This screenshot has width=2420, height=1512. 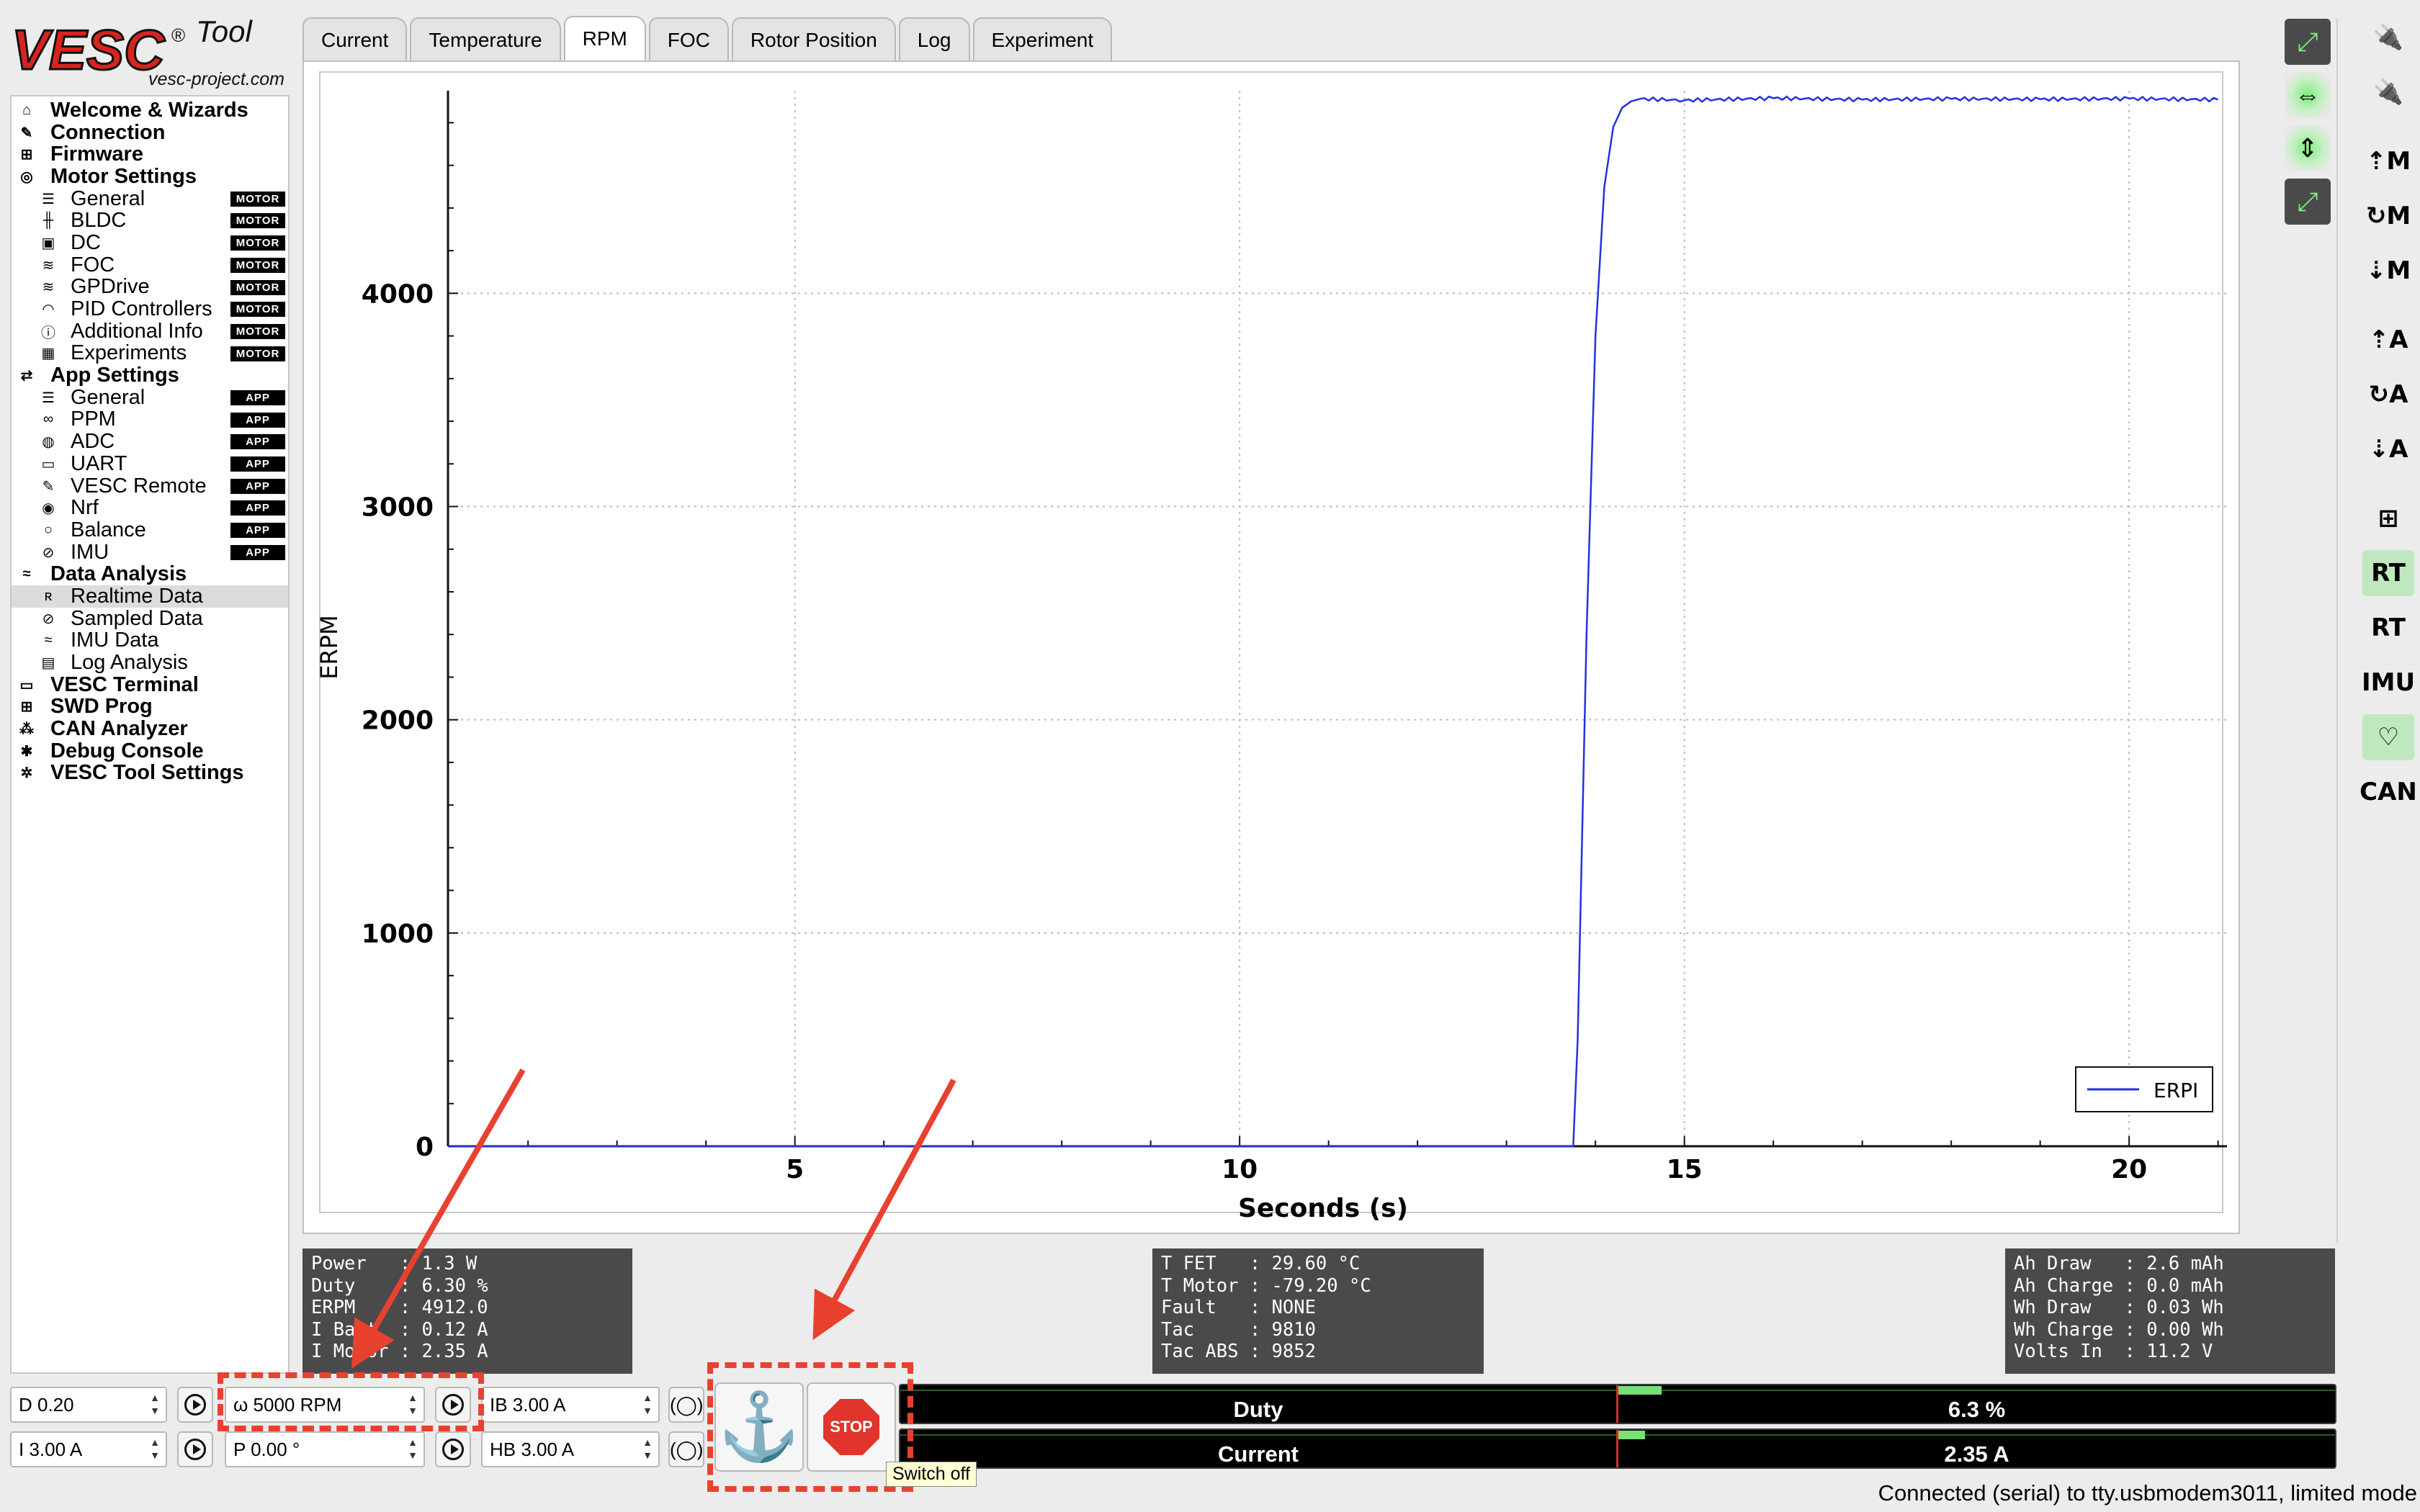 What do you see at coordinates (438, 1218) in the screenshot?
I see `annotation-arrow-to-rpm` at bounding box center [438, 1218].